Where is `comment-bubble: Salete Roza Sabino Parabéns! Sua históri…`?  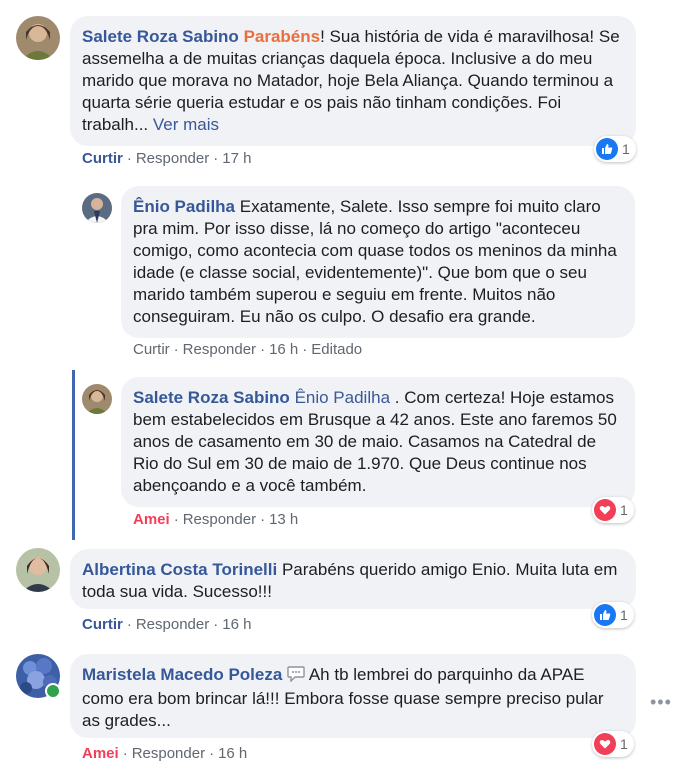 comment-bubble: Salete Roza Sabino Parabéns! Sua históri… is located at coordinates (353, 81).